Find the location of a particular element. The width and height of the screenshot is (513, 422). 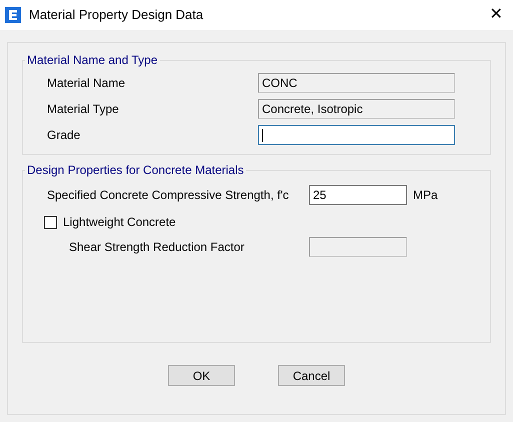

dialog-button: Cancel is located at coordinates (311, 375).